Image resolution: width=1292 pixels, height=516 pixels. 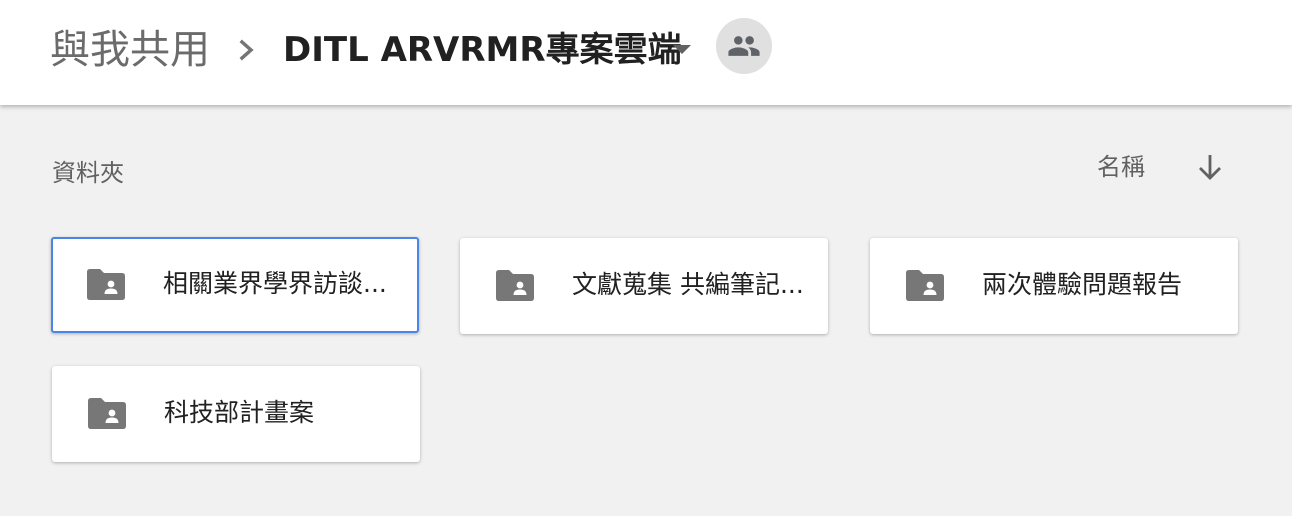 I want to click on sort-by-name-button: 名稱, so click(x=1121, y=167).